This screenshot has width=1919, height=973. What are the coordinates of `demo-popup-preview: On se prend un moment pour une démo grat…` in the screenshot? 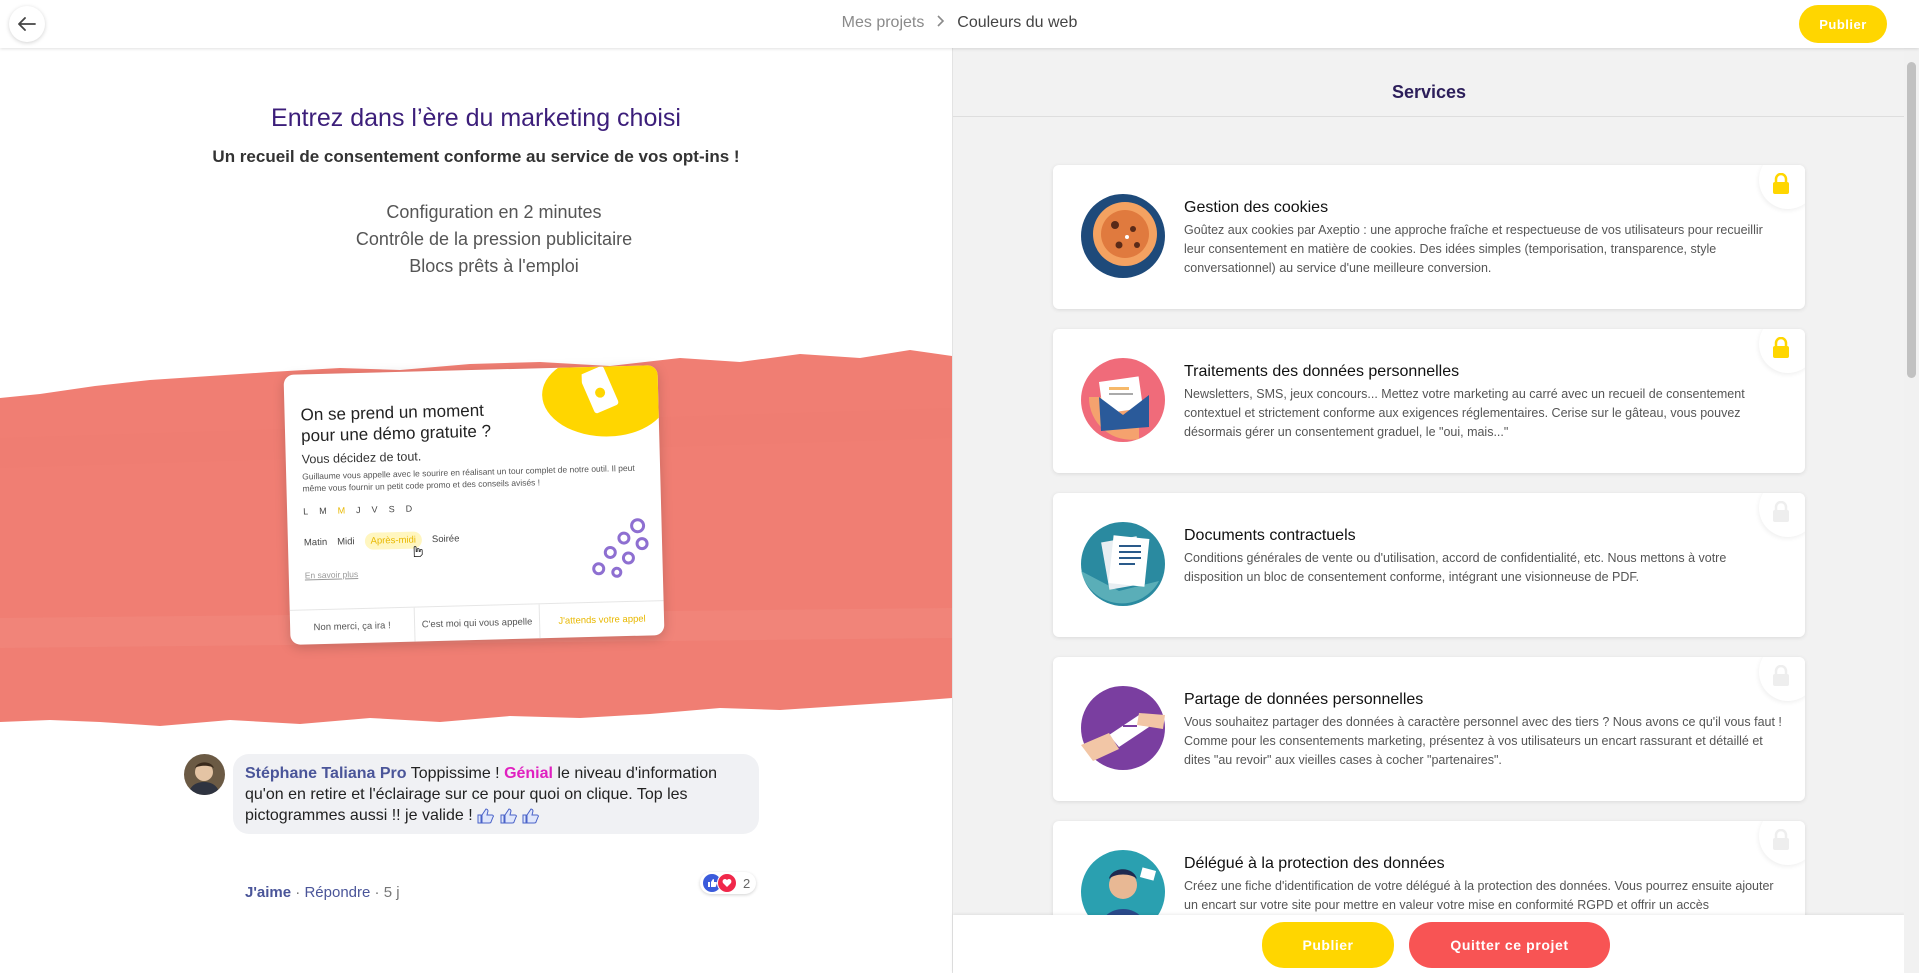 It's located at (474, 505).